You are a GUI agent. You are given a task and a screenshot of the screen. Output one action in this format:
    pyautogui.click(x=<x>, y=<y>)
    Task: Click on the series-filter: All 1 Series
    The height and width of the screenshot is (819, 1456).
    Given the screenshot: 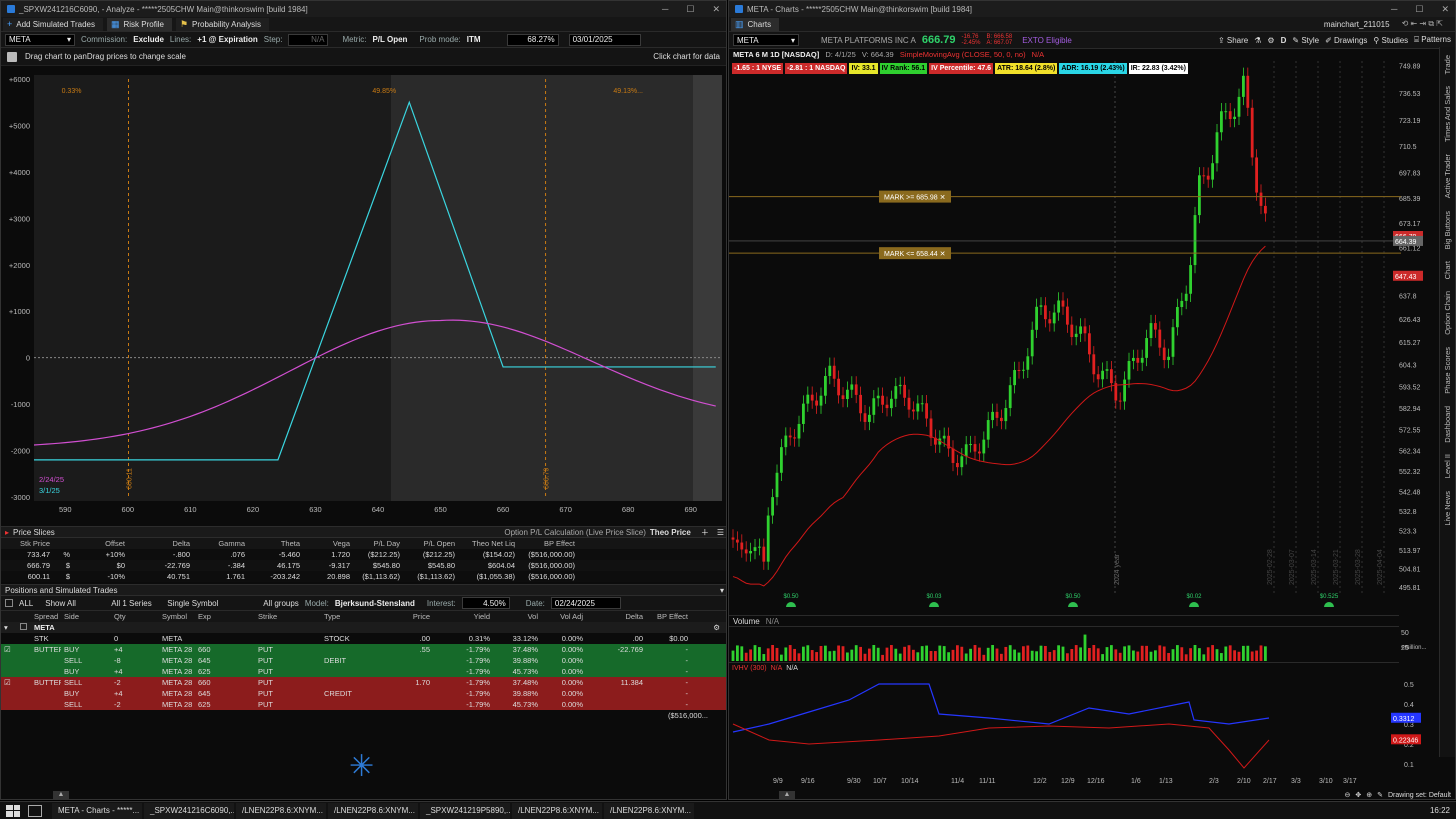 What is the action you would take?
    pyautogui.click(x=136, y=603)
    